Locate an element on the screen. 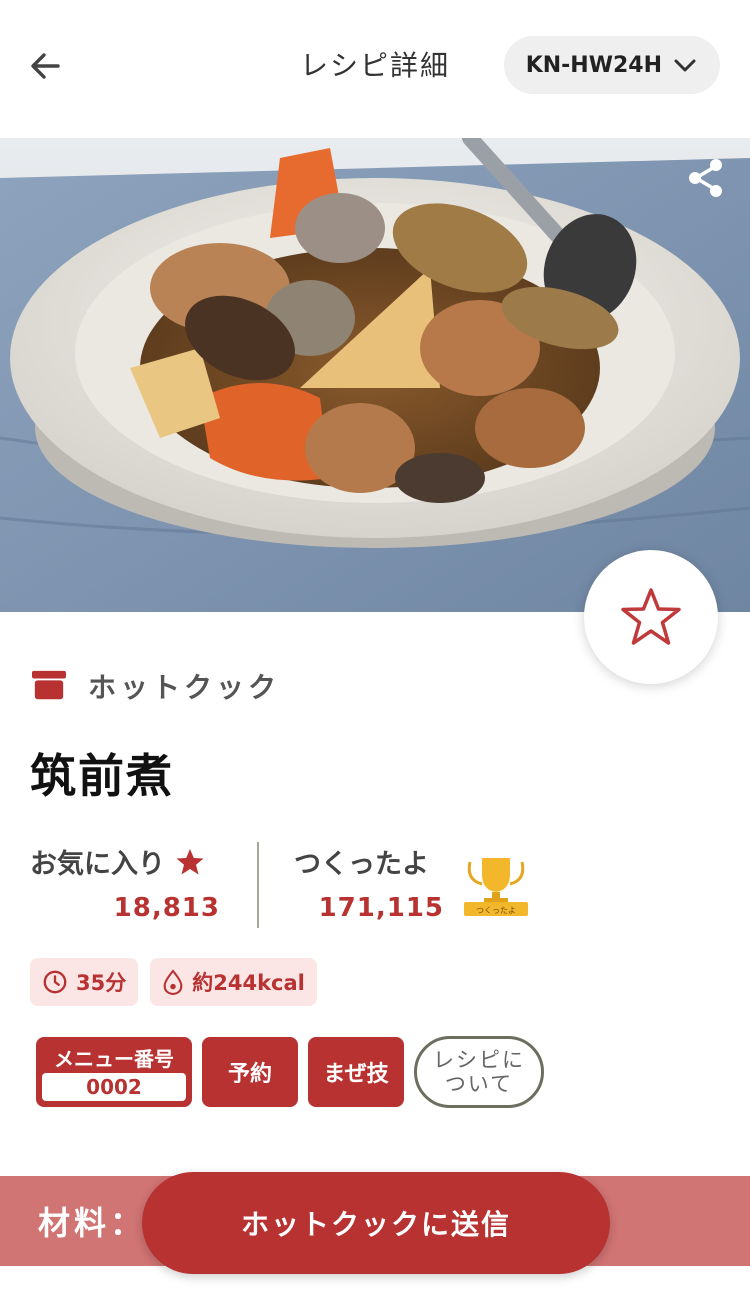 This screenshot has width=750, height=1298. technique-tag: まぜ技 is located at coordinates (356, 1072).